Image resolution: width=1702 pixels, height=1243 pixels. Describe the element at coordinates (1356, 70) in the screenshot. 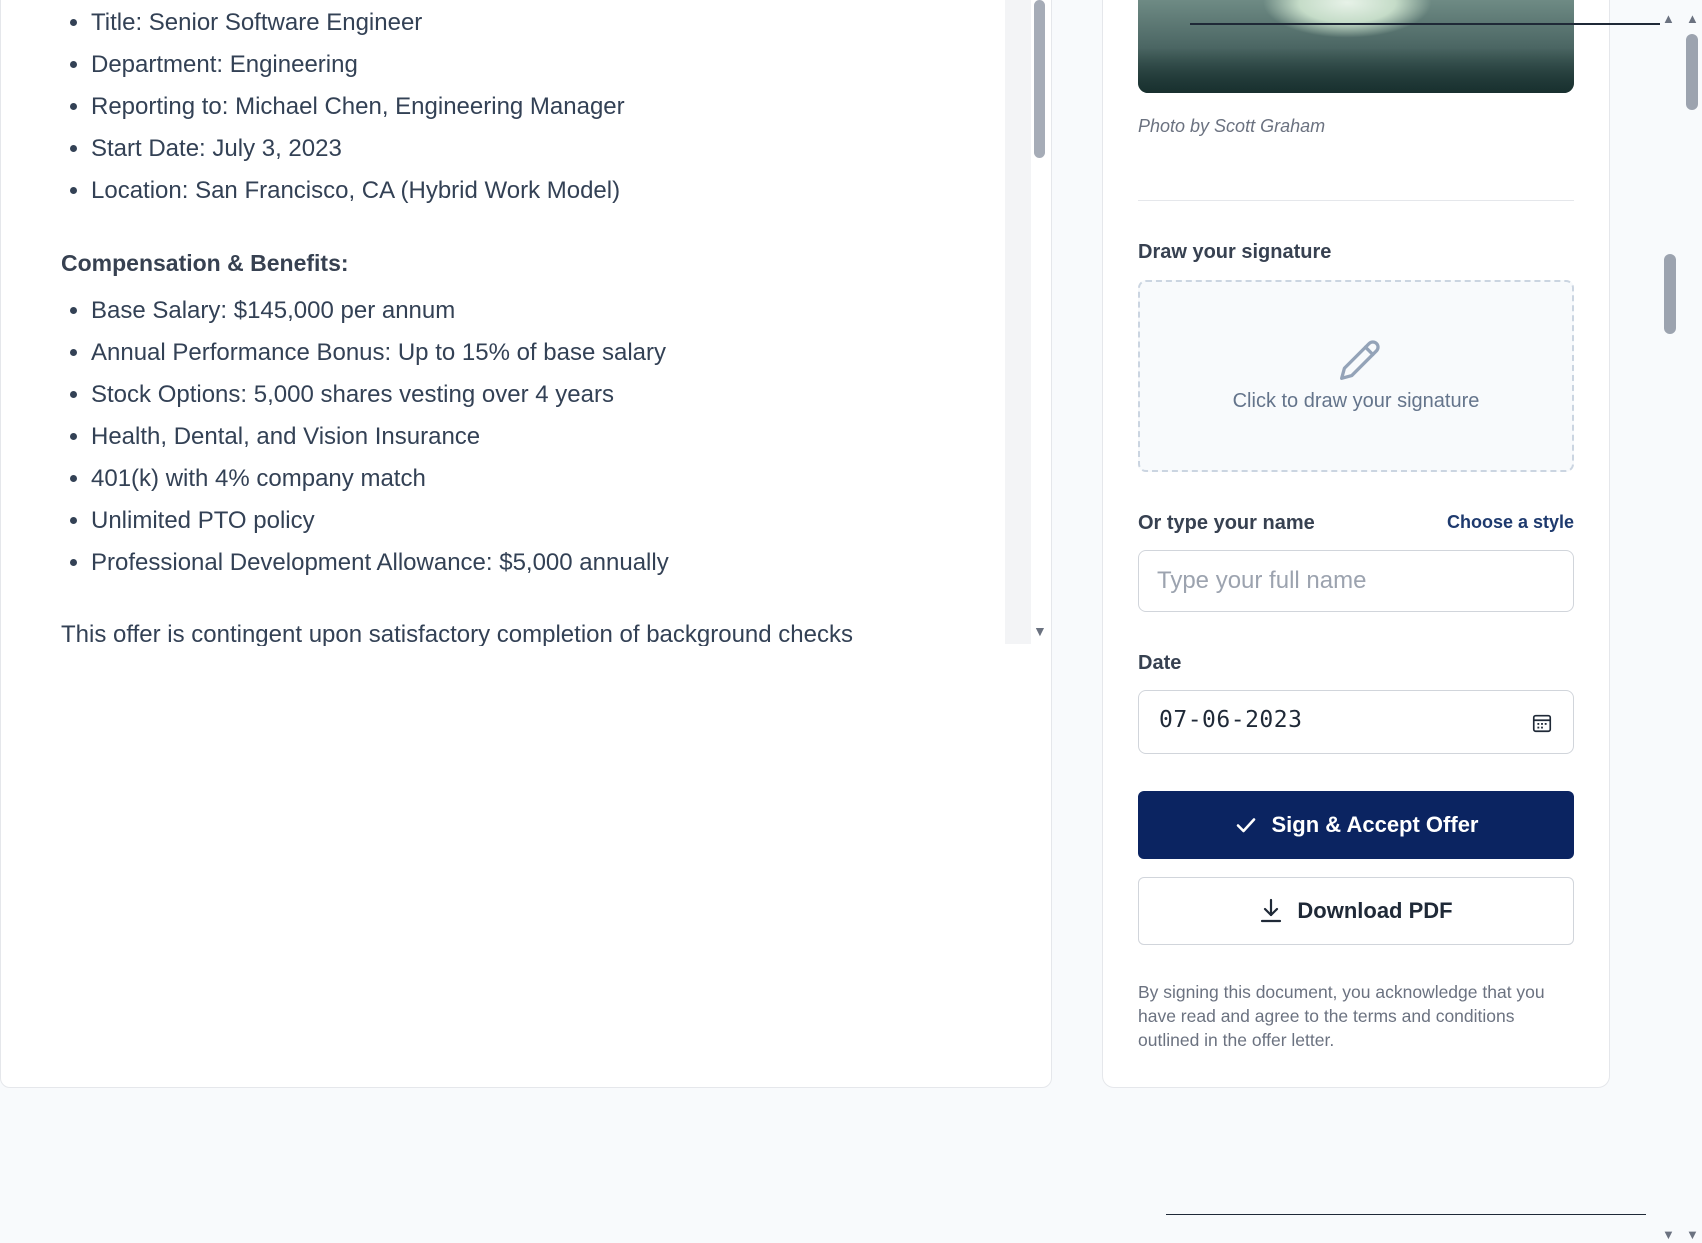

I see `photo-shade` at that location.